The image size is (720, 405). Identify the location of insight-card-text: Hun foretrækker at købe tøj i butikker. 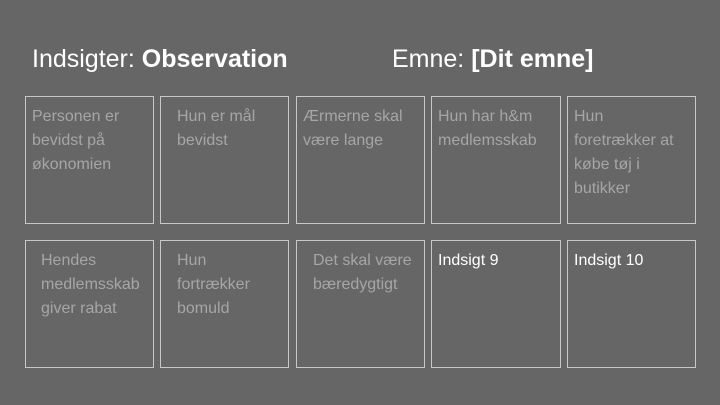
(624, 152).